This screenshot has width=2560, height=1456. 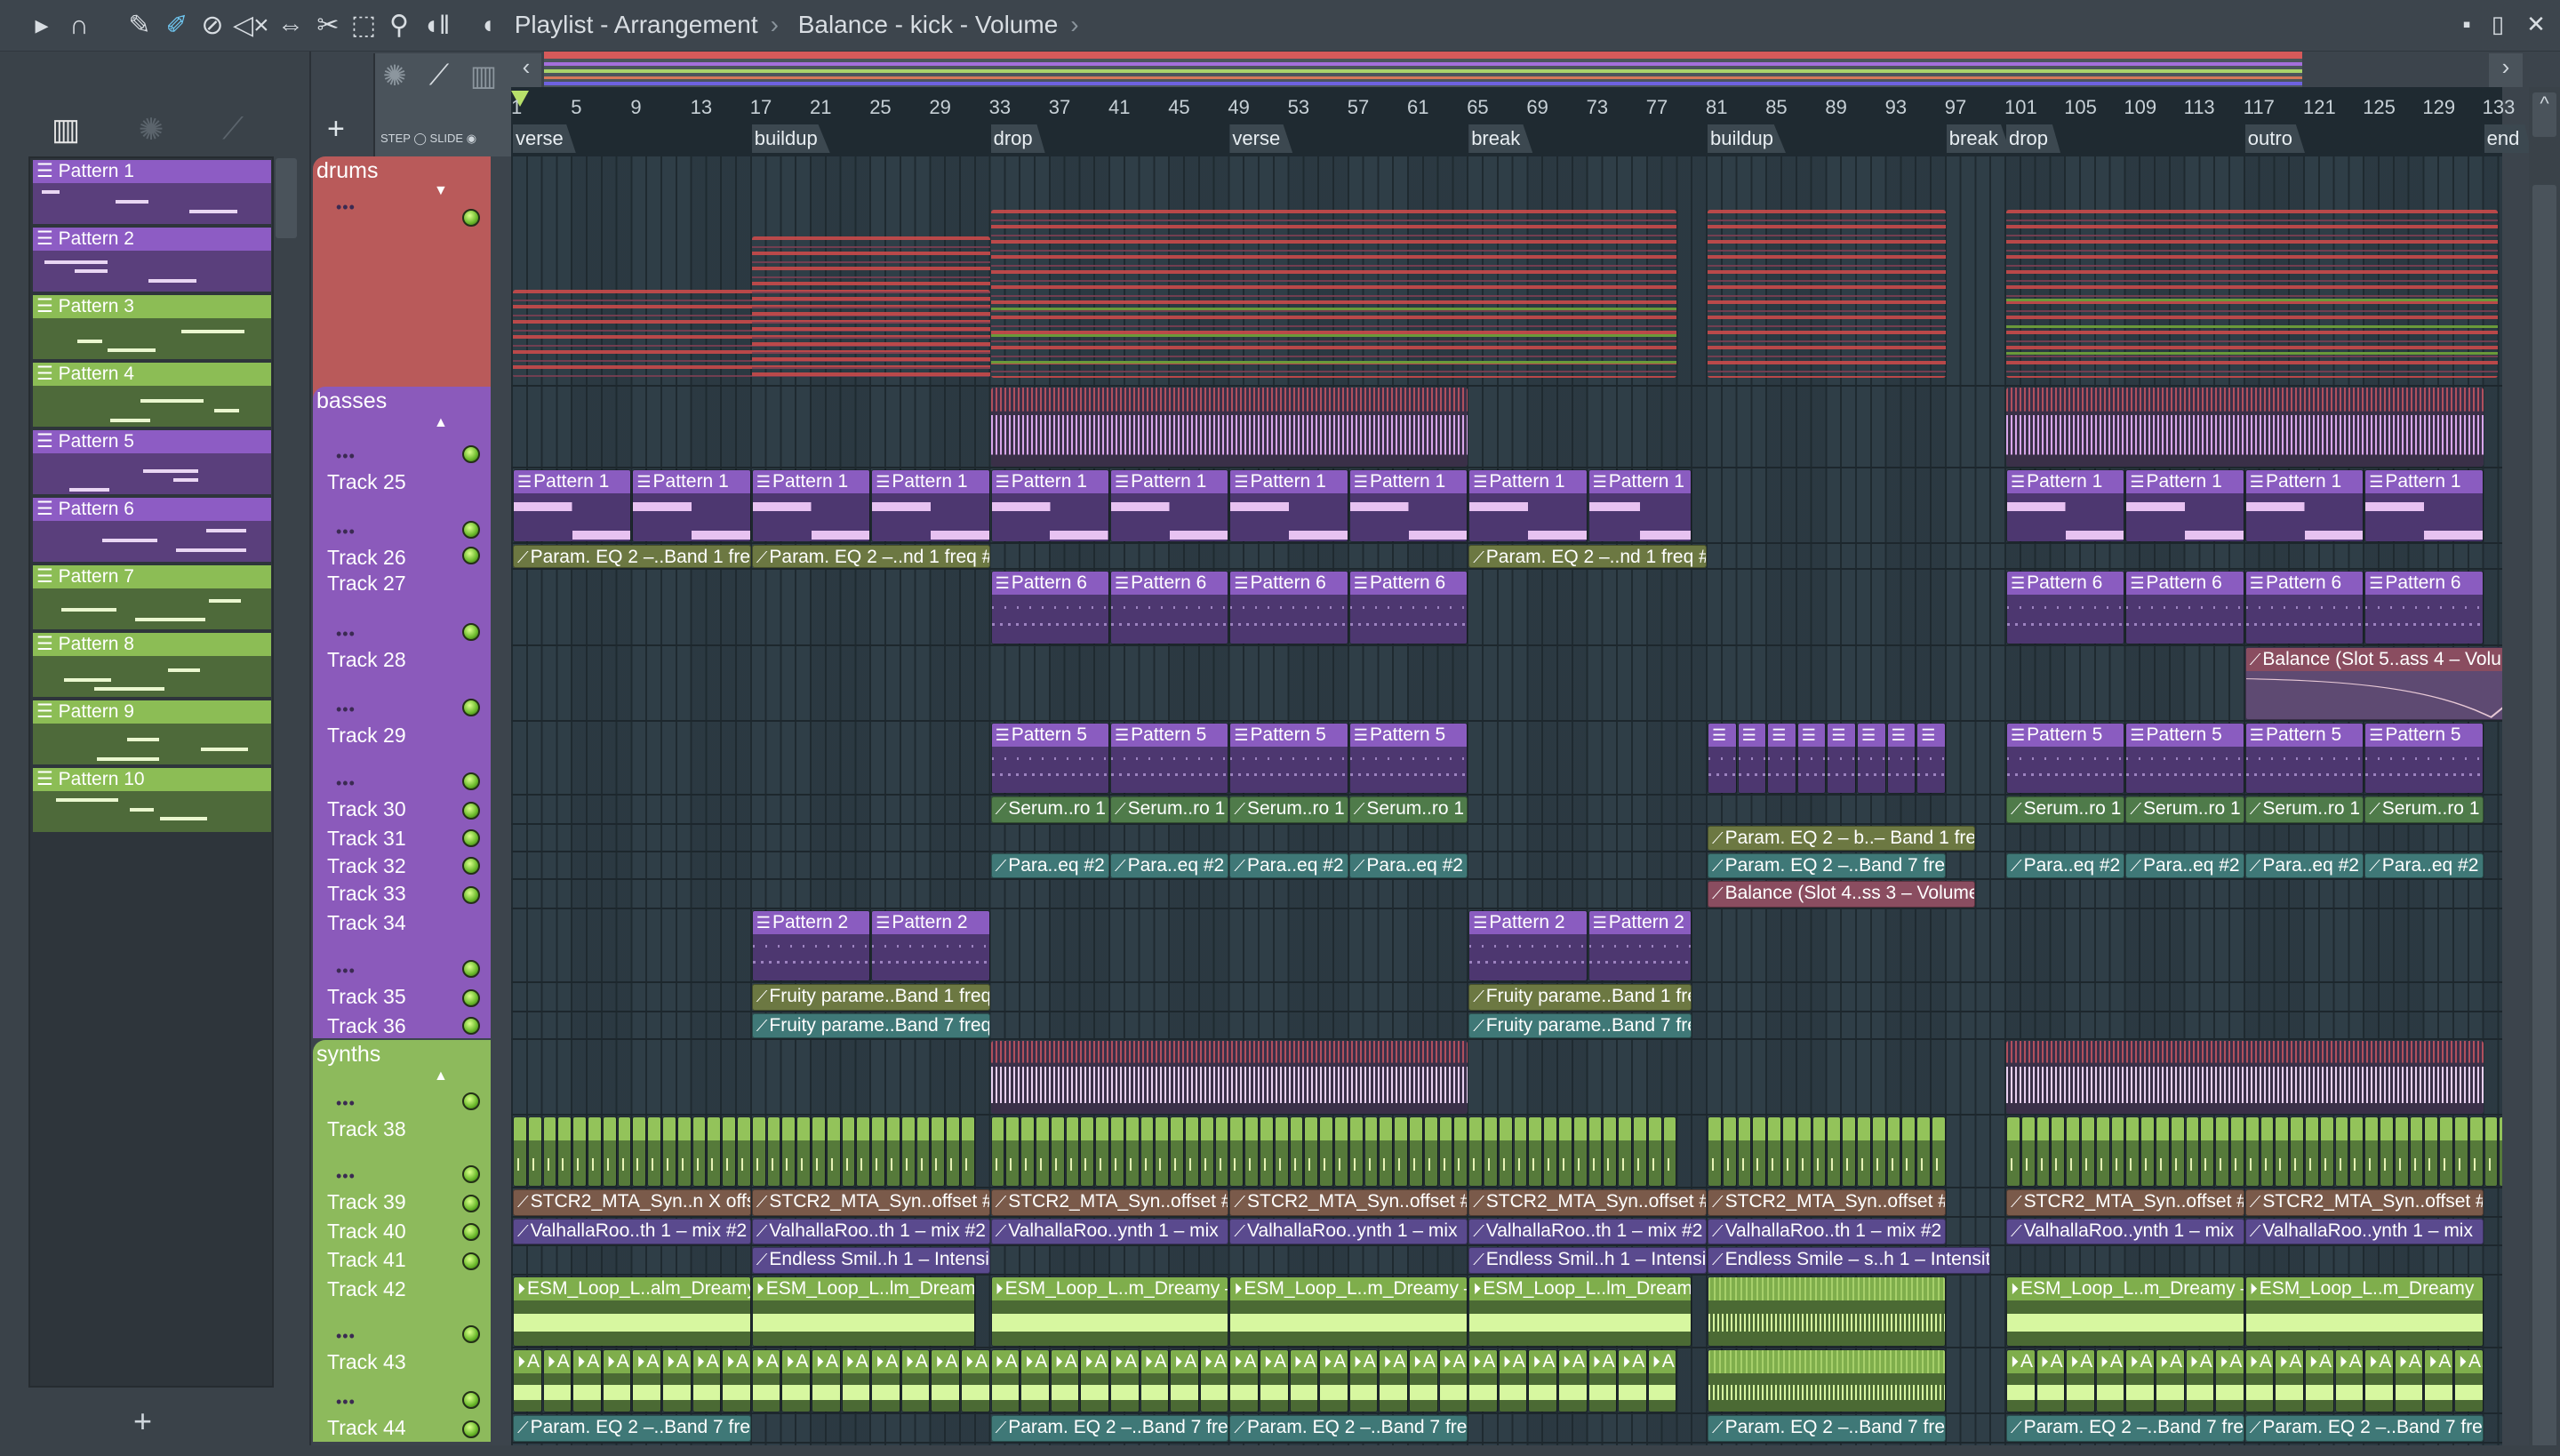 I want to click on audio-clip: ⏵ESM_Loop_L..lm_Dreamy, so click(x=863, y=1311).